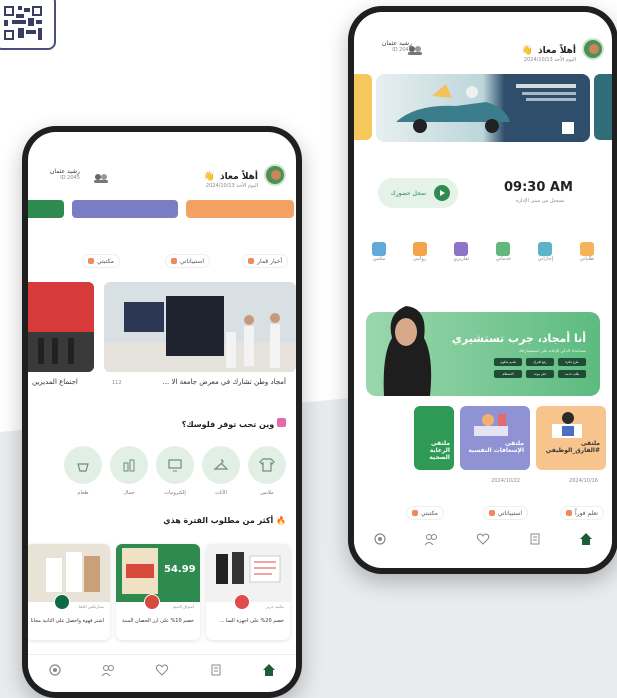  Describe the element at coordinates (83, 465) in the screenshot. I see `category-food` at that location.